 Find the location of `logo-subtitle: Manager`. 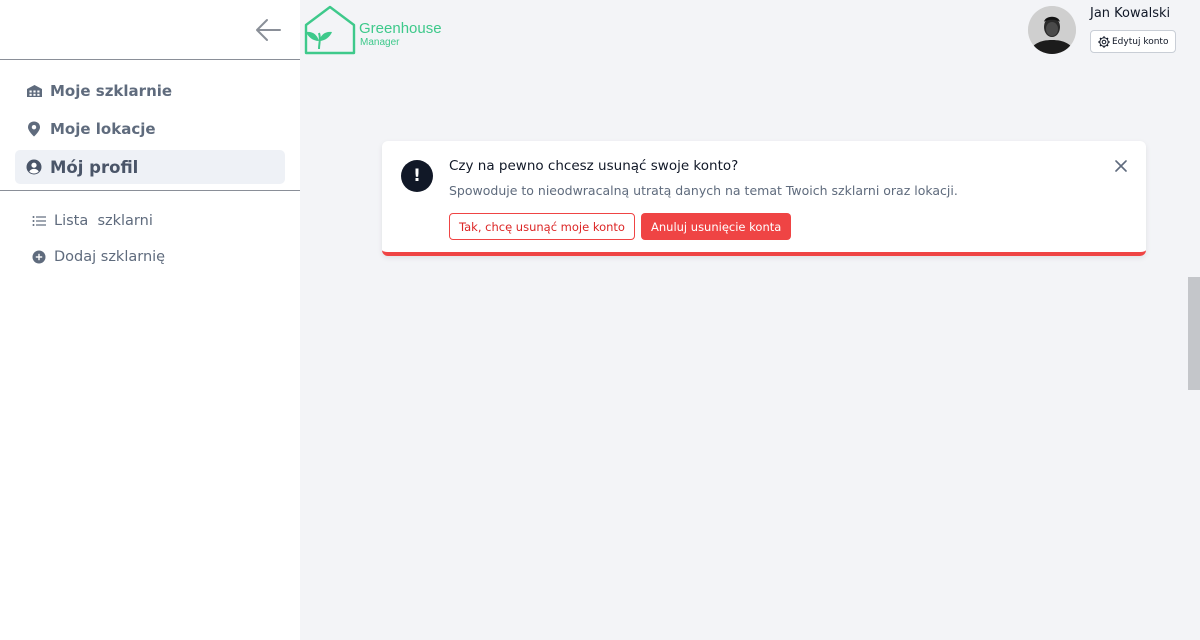

logo-subtitle: Manager is located at coordinates (380, 42).